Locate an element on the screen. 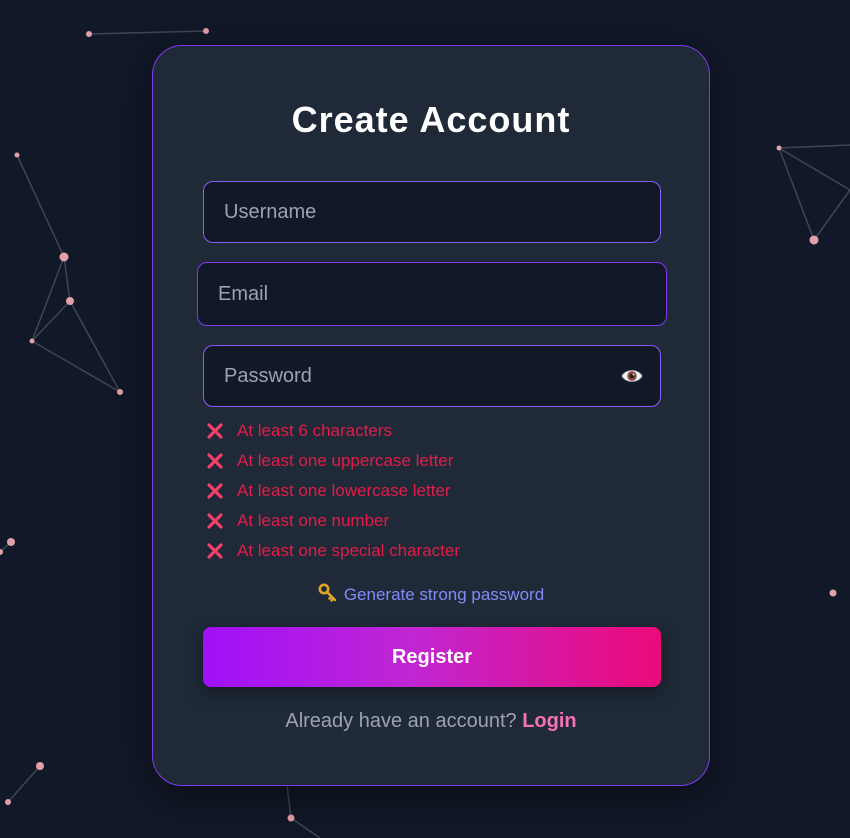 This screenshot has height=838, width=850. generate-password-link: Generate strong password is located at coordinates (431, 594).